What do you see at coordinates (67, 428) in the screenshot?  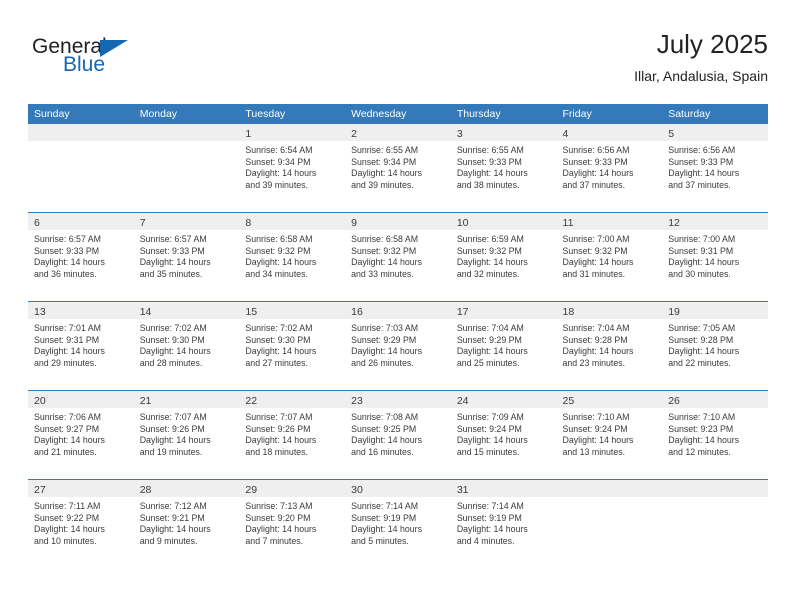 I see `sunset-text: Sunset: 9:27 PM` at bounding box center [67, 428].